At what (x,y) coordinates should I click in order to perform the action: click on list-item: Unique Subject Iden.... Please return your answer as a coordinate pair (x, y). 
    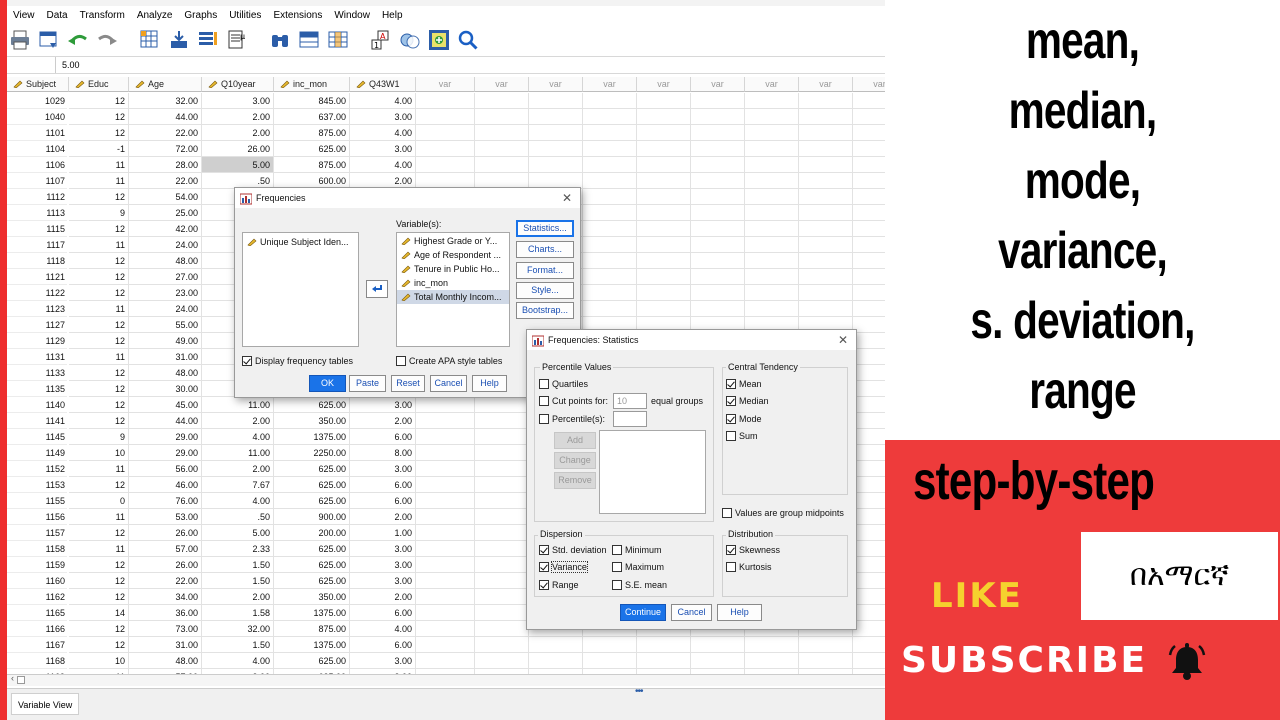
    Looking at the image, I should click on (300, 242).